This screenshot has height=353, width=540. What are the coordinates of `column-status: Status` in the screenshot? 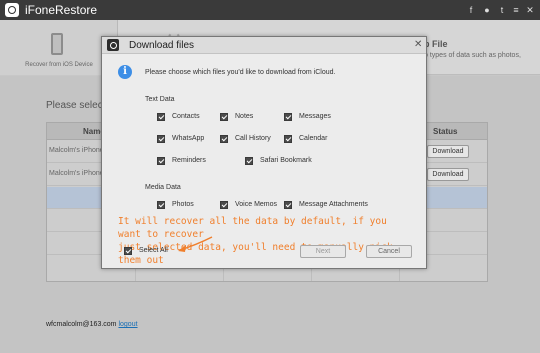 It's located at (445, 131).